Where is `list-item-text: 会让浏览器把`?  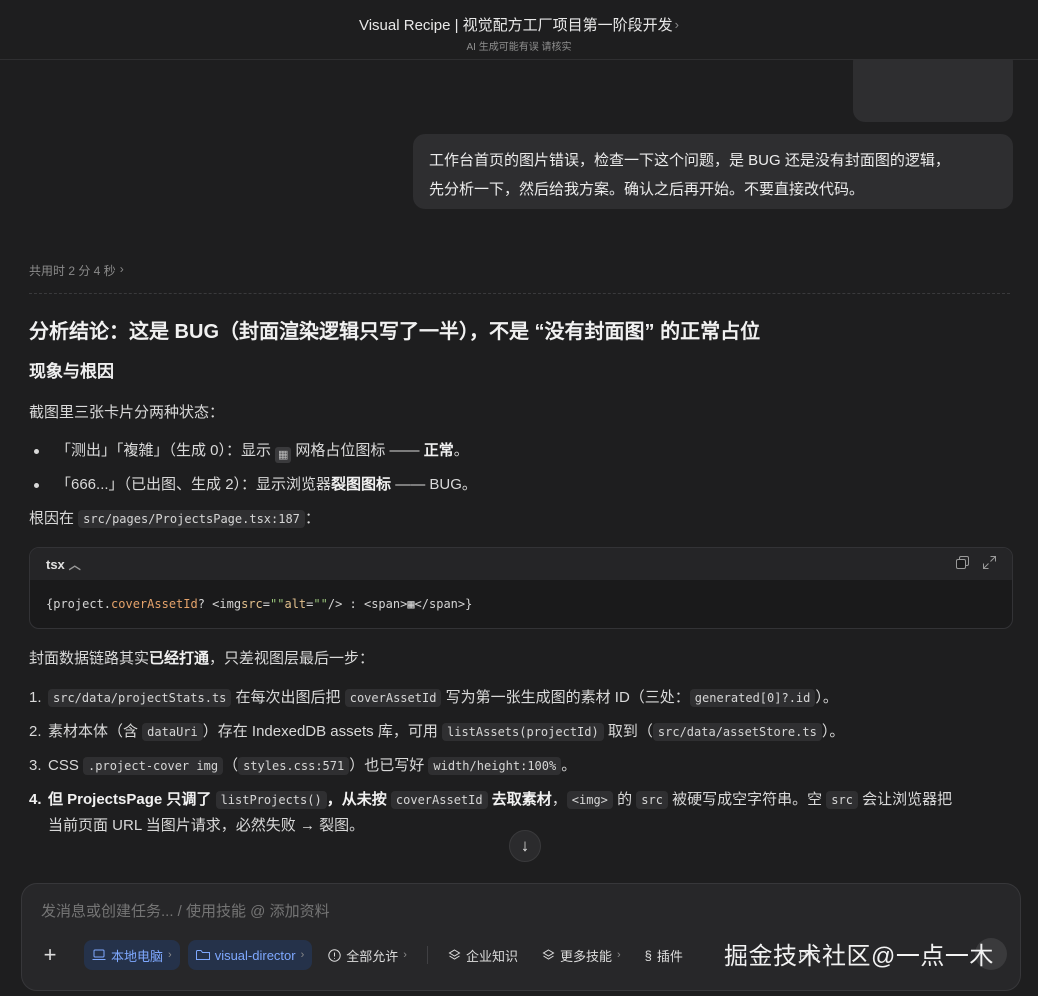 list-item-text: 会让浏览器把 is located at coordinates (905, 799).